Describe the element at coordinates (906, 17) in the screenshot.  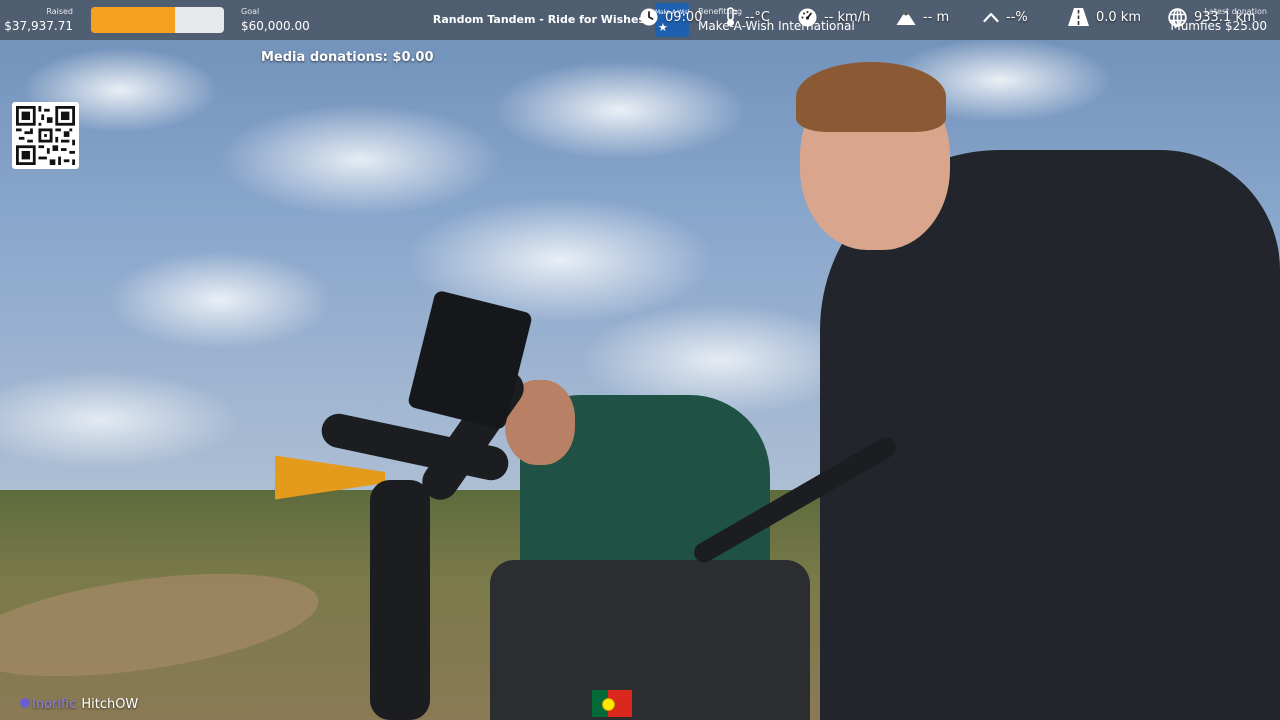
I see `mountain-icon` at that location.